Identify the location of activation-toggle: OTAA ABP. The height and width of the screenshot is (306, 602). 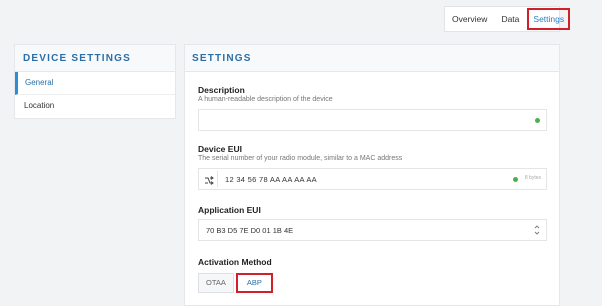
(235, 283).